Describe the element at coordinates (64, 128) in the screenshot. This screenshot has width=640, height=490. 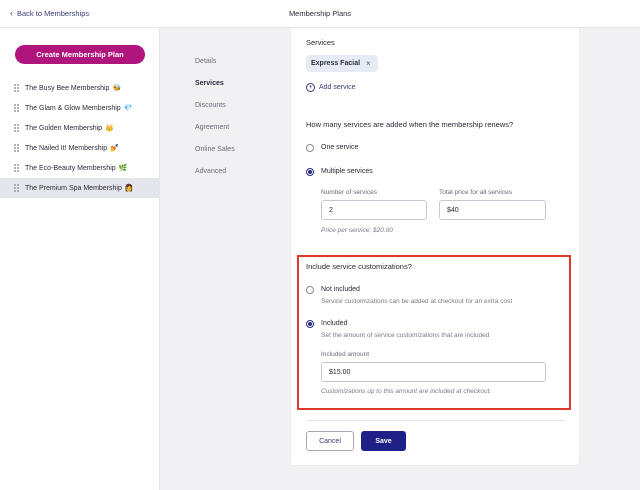
I see `plan-item-label: The Golden Membership` at that location.